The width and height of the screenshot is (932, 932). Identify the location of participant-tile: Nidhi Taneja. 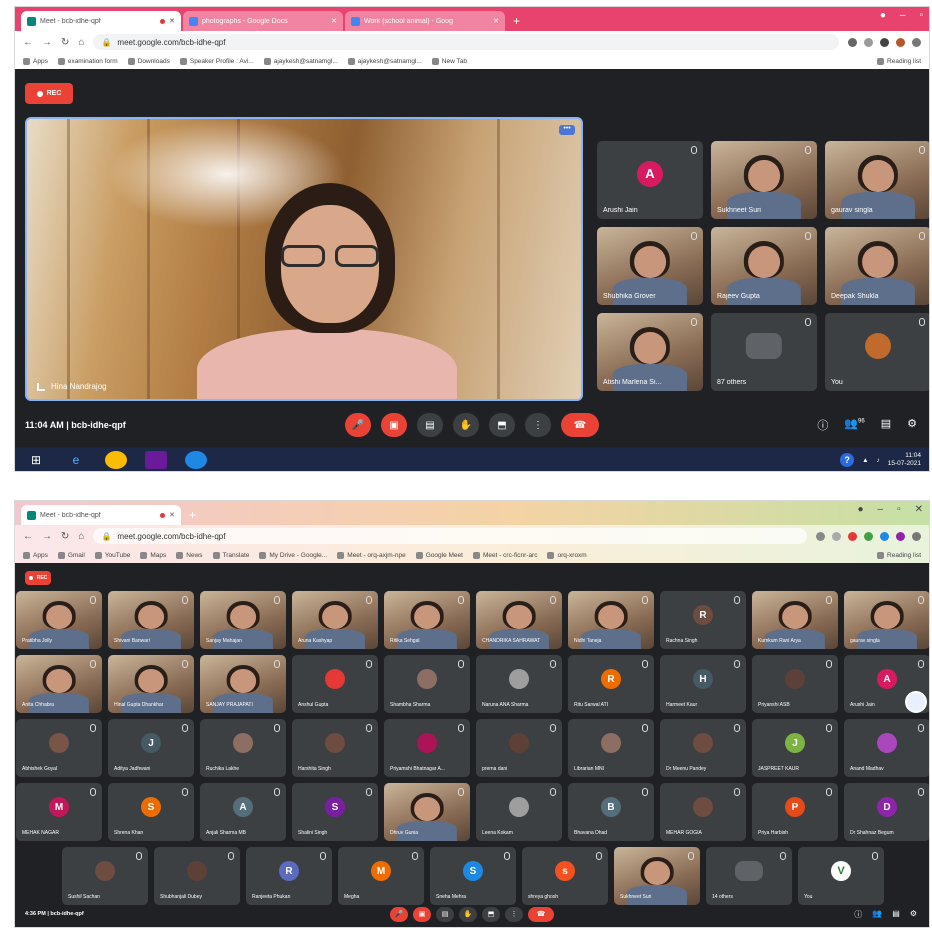
(611, 620).